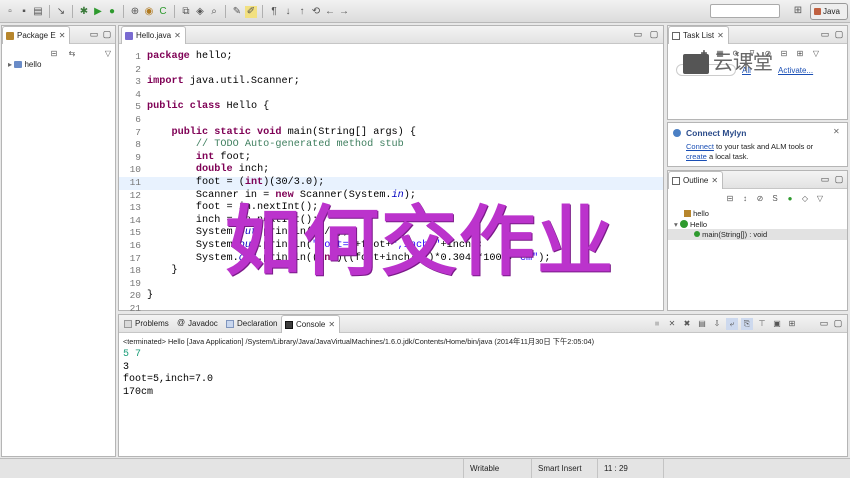  Describe the element at coordinates (311, 324) in the screenshot. I see `tab-console: Console ✕` at that location.